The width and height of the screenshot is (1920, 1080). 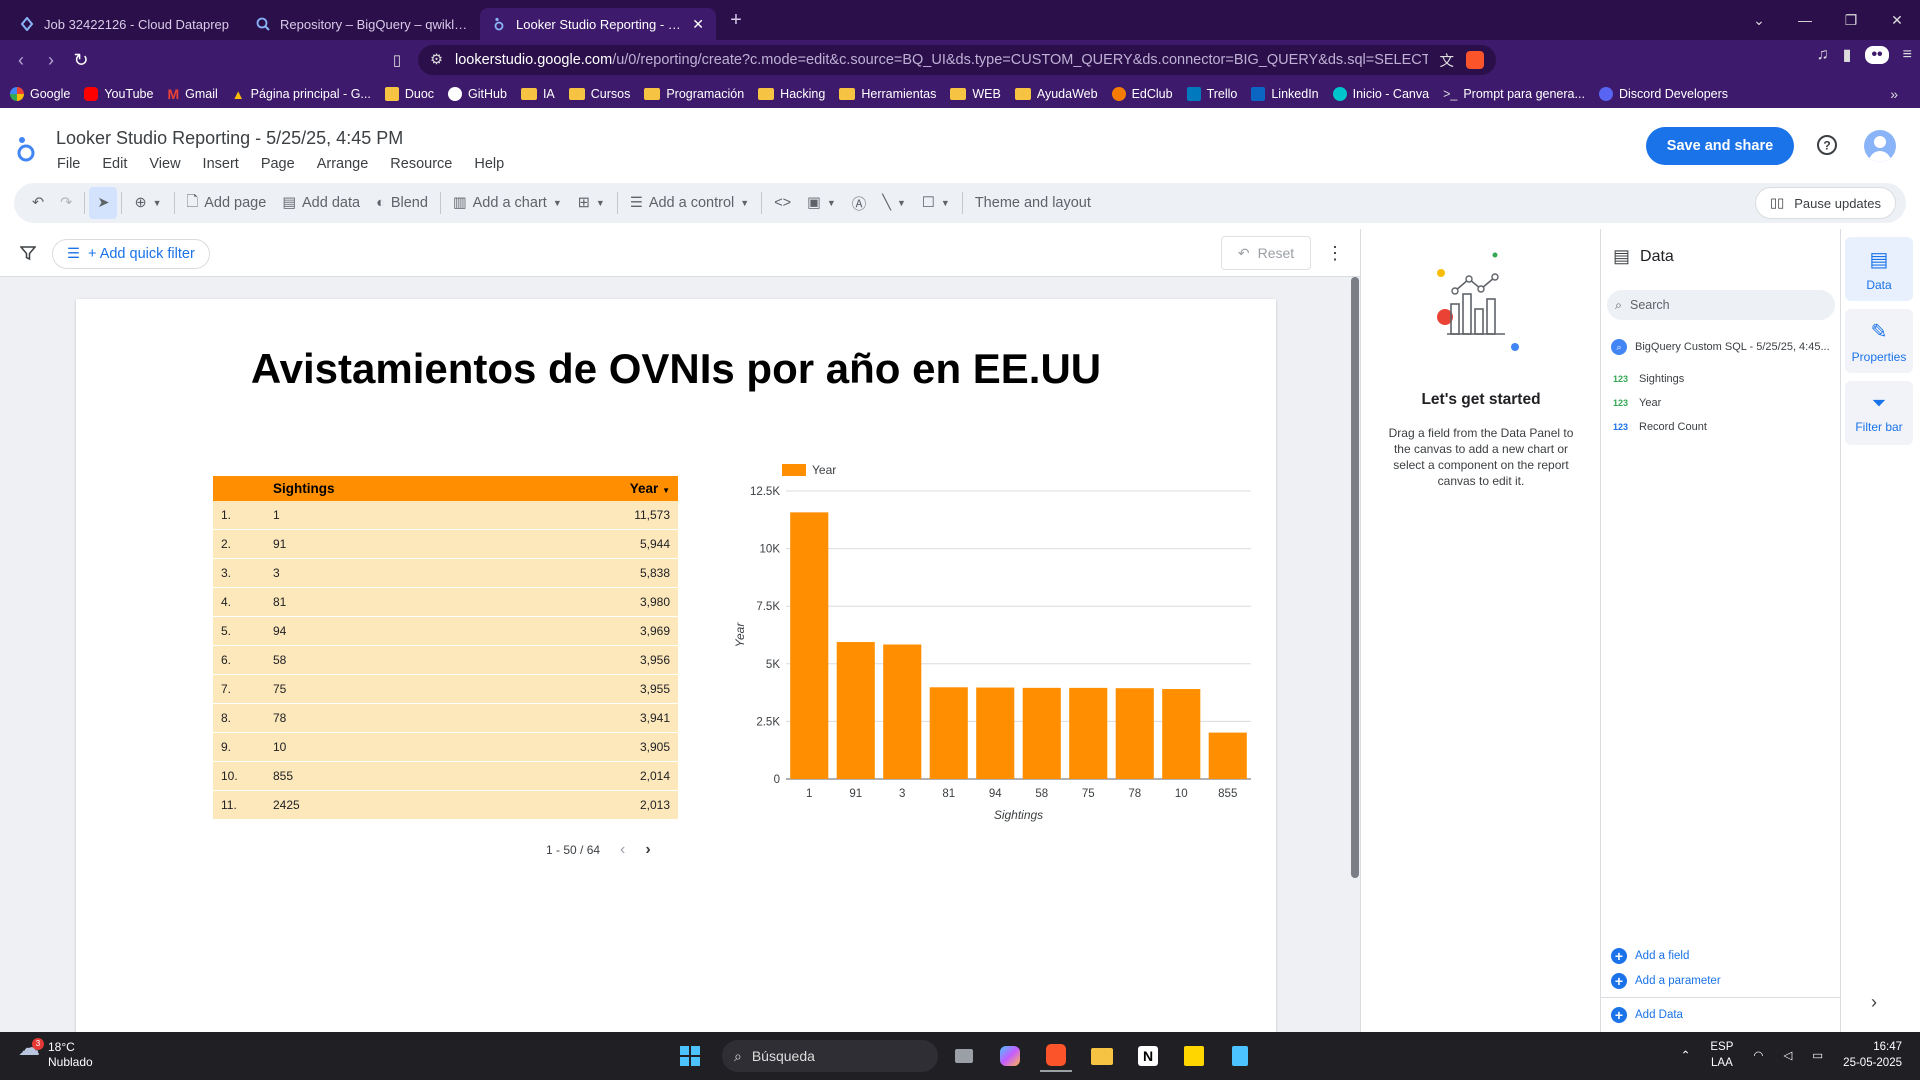 What do you see at coordinates (103, 203) in the screenshot?
I see `select-pointer-icon: ➤` at bounding box center [103, 203].